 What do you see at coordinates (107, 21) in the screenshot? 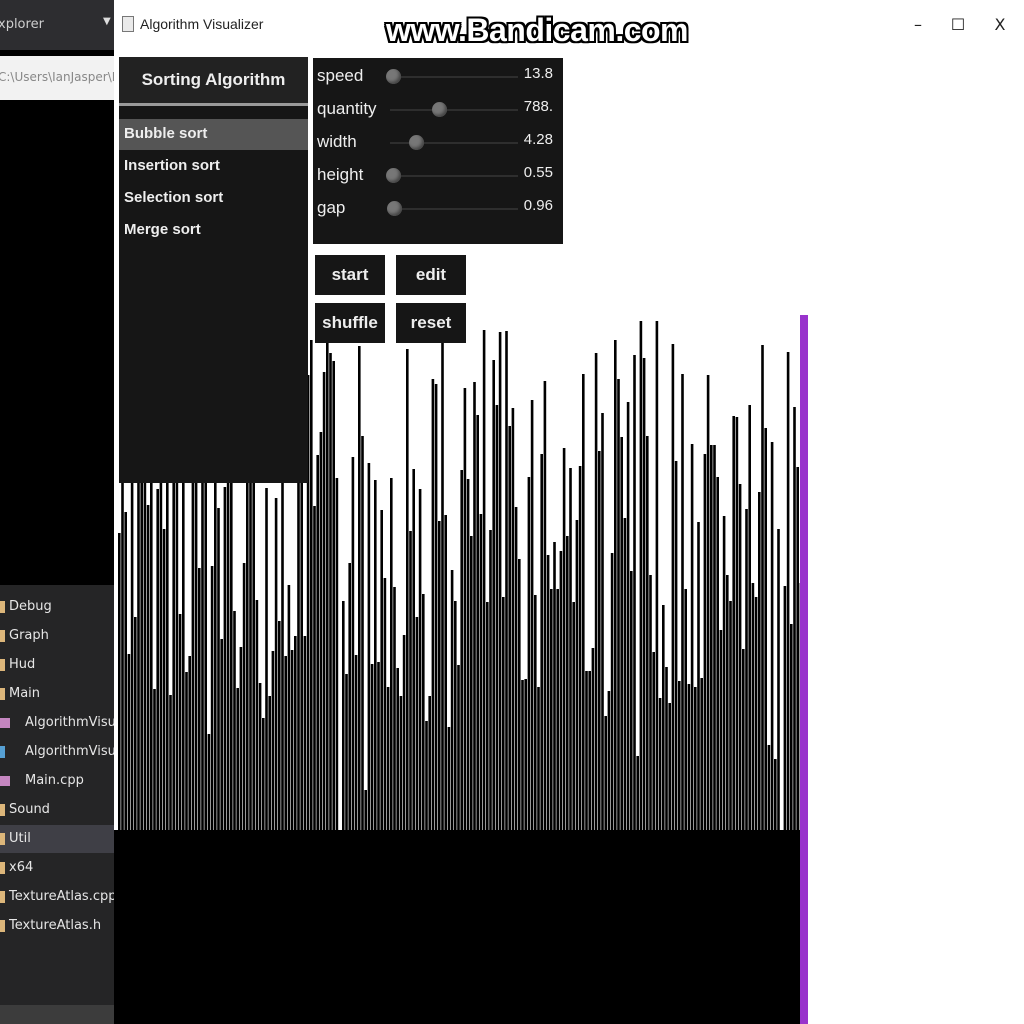
I see `chevron-down-icon: ▼` at bounding box center [107, 21].